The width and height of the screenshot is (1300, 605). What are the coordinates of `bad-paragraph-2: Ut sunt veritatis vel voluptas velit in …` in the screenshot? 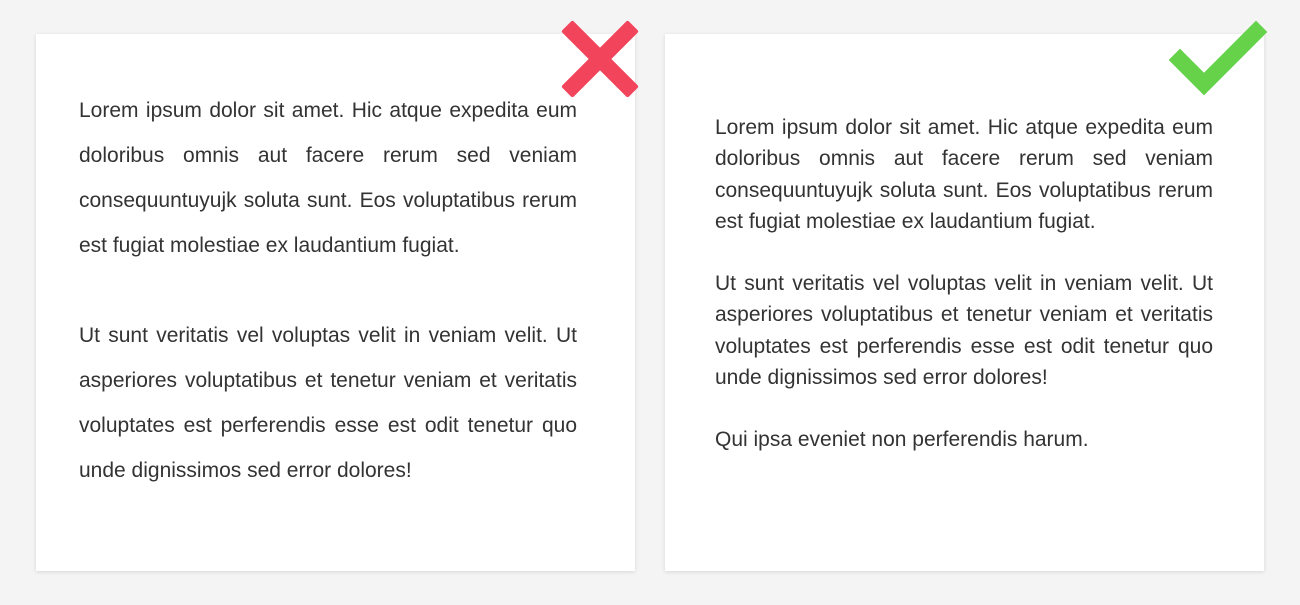 It's located at (328, 403).